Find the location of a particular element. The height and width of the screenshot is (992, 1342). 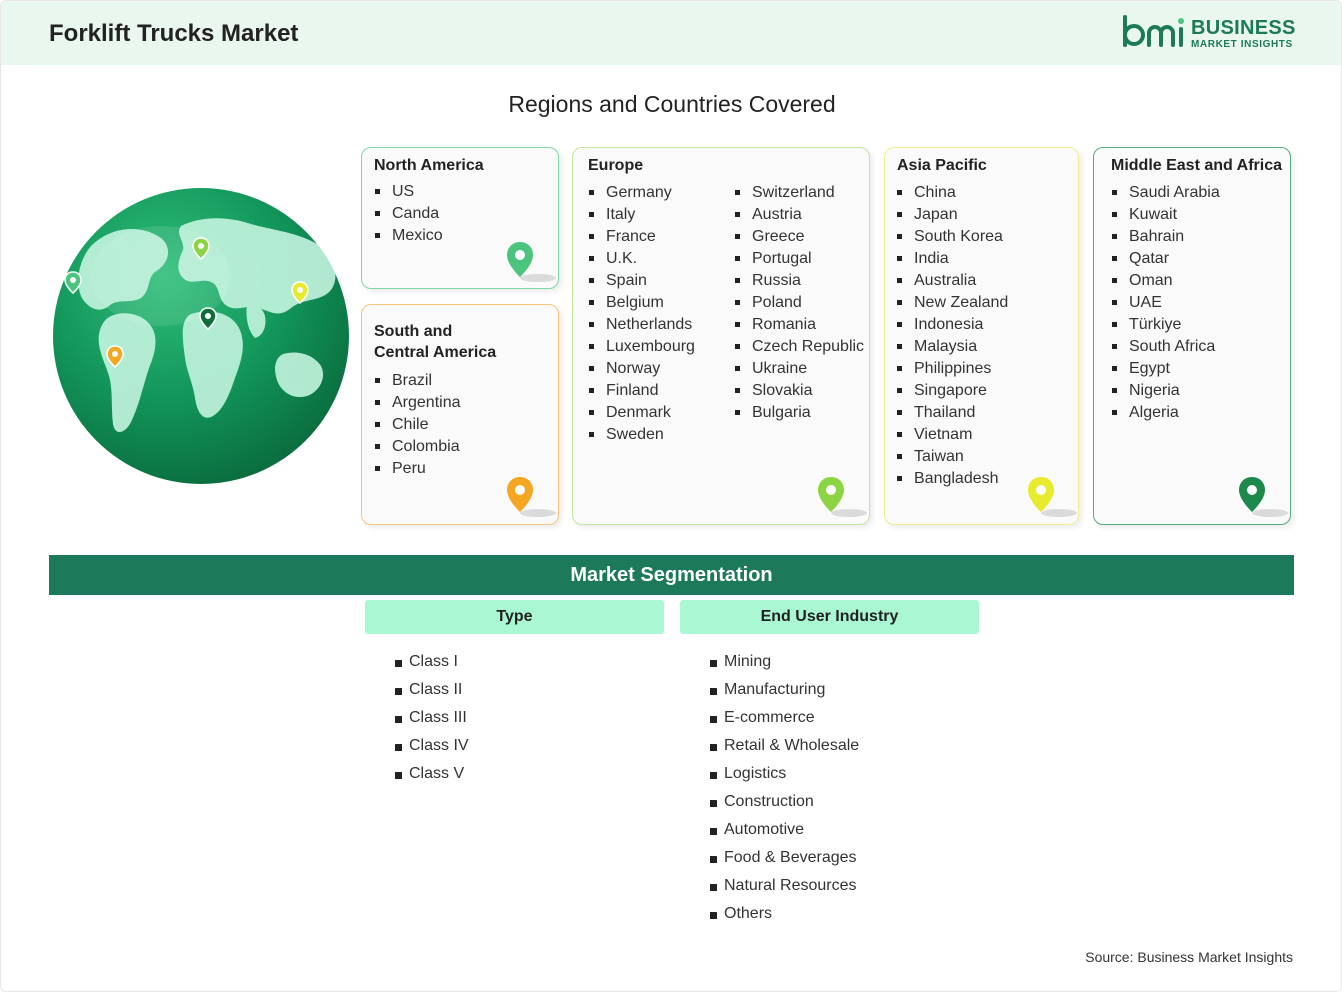

list-item: Poland is located at coordinates (799, 303).